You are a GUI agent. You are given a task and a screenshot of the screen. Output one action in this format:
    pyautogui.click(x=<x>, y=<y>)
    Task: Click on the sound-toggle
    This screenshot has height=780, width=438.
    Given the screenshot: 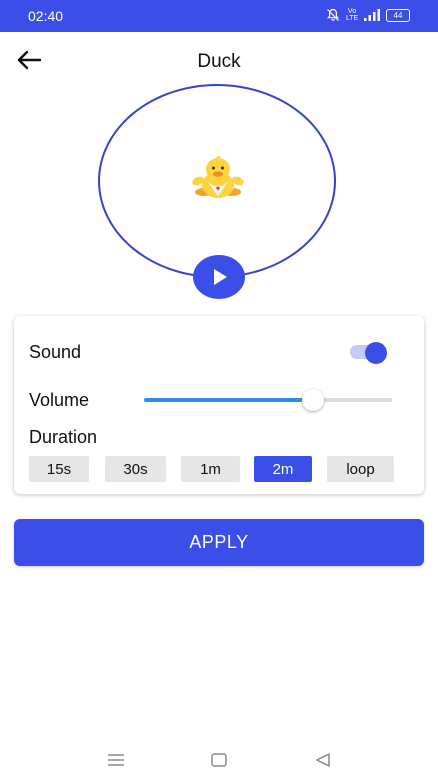 What is the action you would take?
    pyautogui.click(x=370, y=353)
    